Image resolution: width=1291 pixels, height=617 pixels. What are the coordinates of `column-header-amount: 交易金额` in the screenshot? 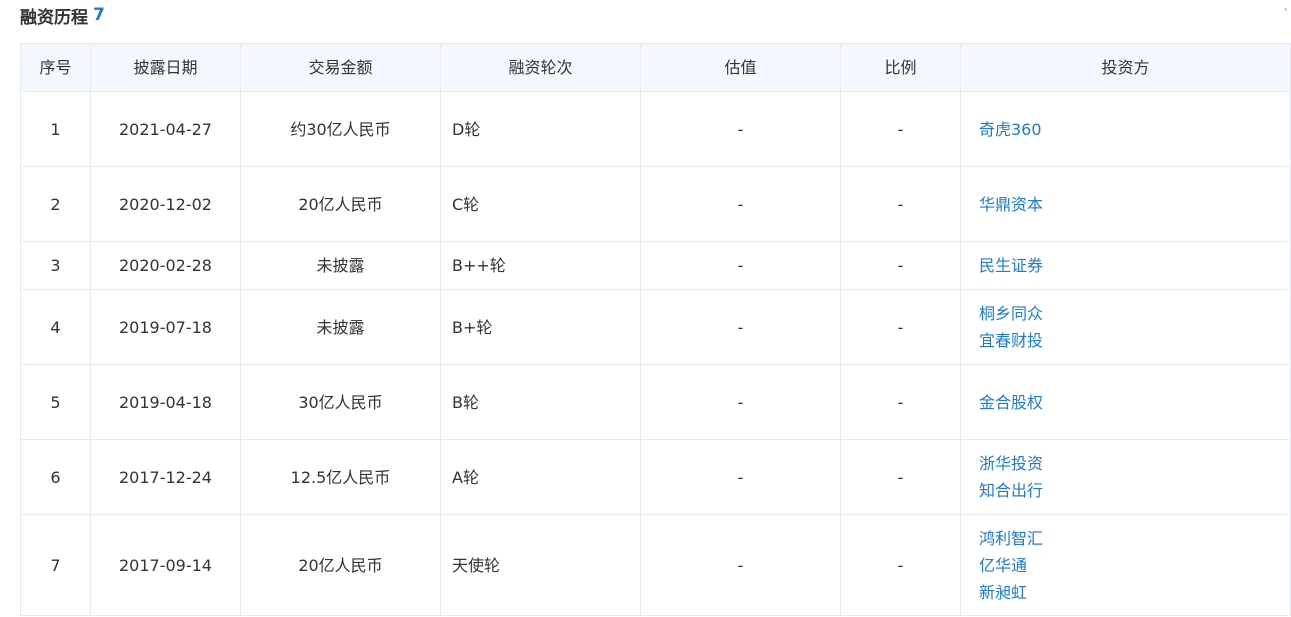 It's located at (340, 67).